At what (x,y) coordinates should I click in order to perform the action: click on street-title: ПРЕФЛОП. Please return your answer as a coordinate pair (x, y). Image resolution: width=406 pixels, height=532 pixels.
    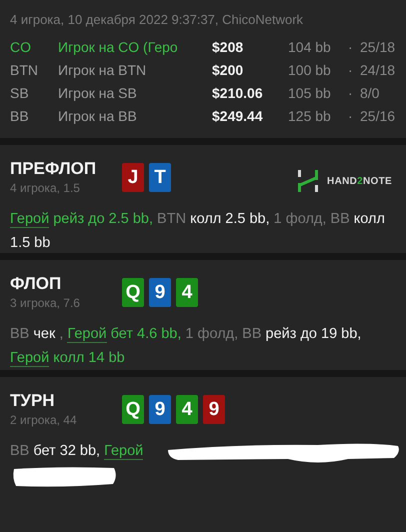
    Looking at the image, I should click on (54, 169).